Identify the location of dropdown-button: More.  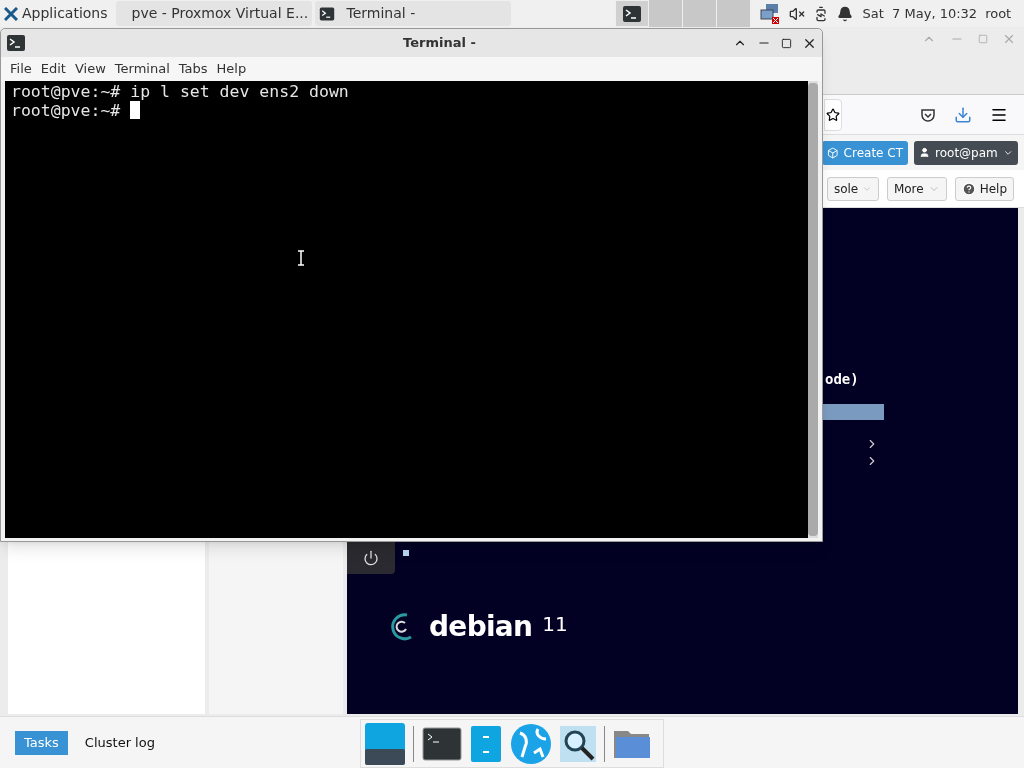
(916, 188).